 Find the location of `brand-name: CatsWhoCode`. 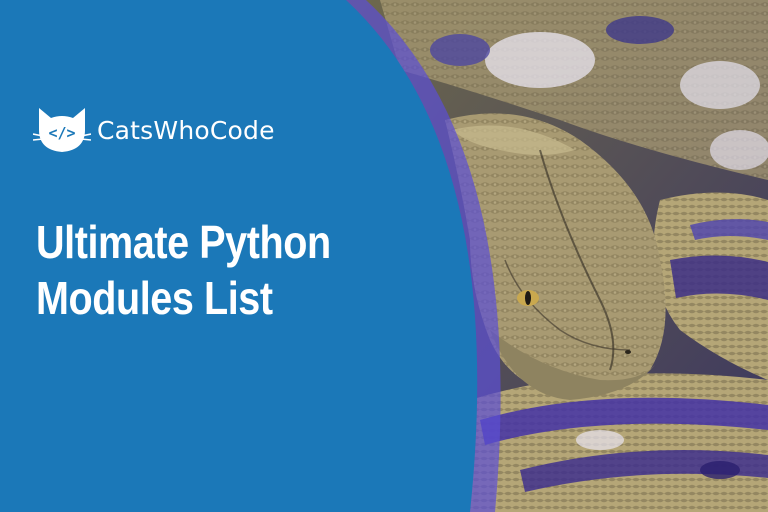

brand-name: CatsWhoCode is located at coordinates (186, 130).